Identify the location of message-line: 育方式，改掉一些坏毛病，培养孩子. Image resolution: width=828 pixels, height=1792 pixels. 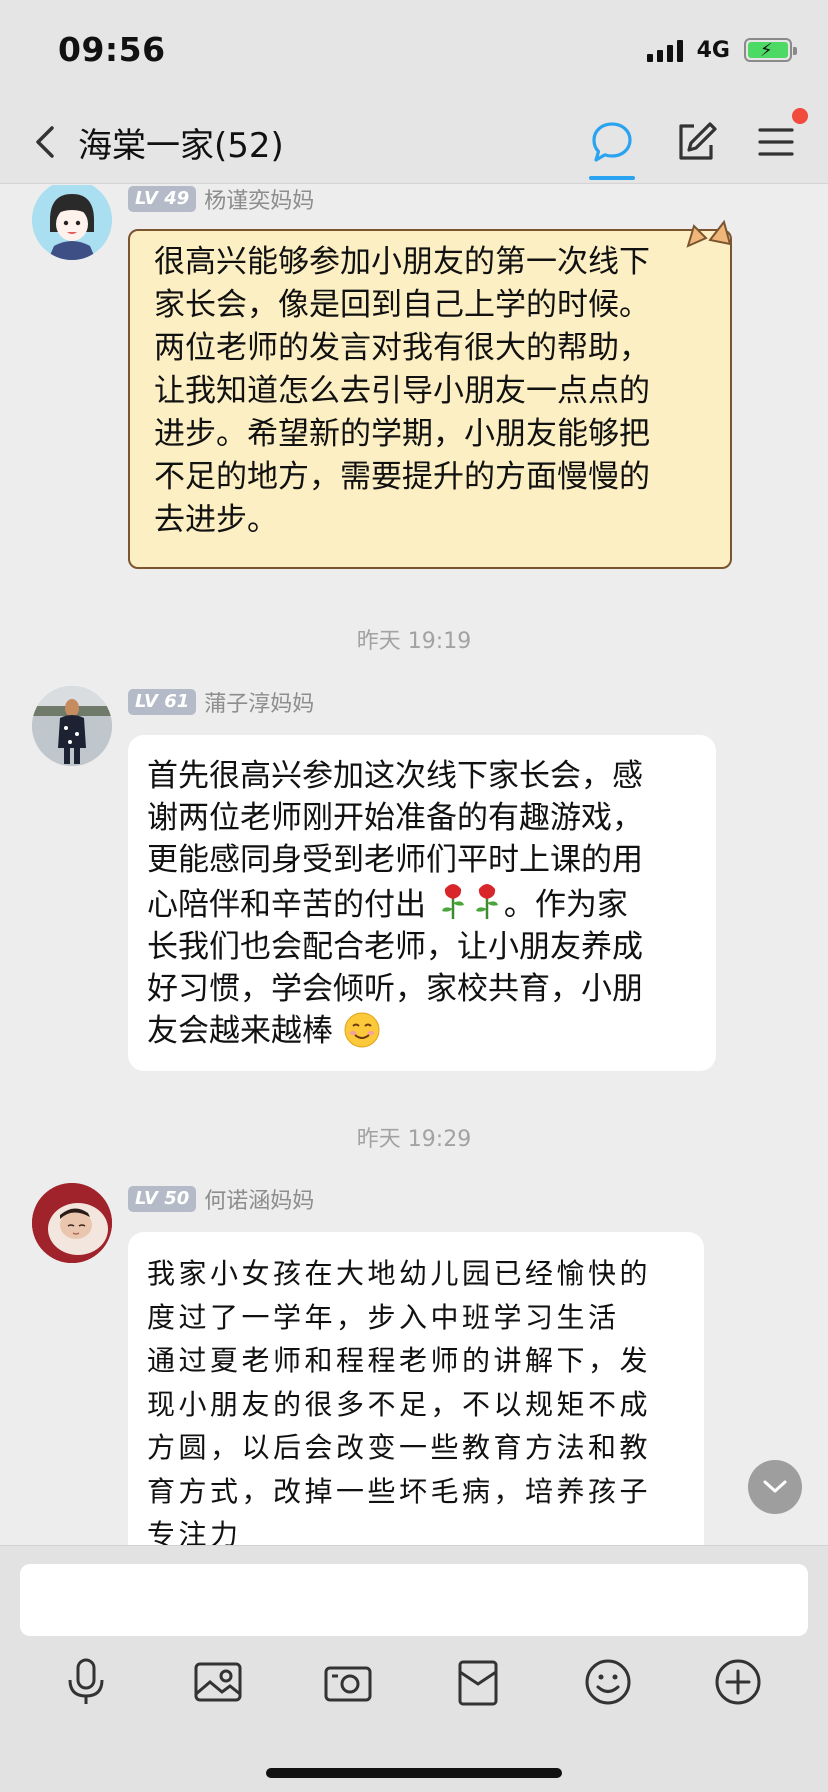
(399, 1491).